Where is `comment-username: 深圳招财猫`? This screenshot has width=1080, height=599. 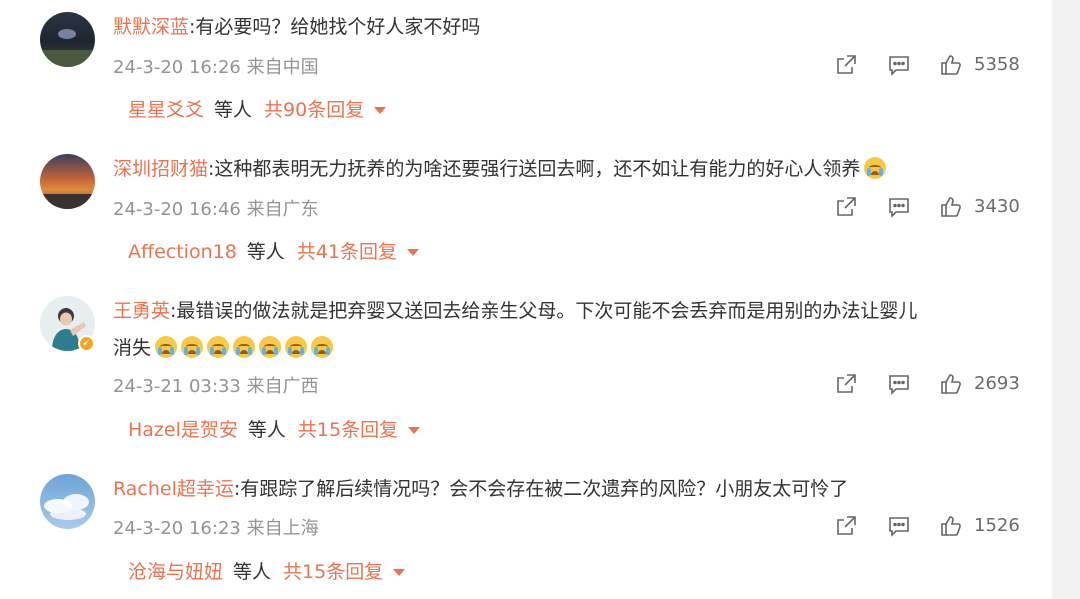 comment-username: 深圳招财猫 is located at coordinates (160, 169).